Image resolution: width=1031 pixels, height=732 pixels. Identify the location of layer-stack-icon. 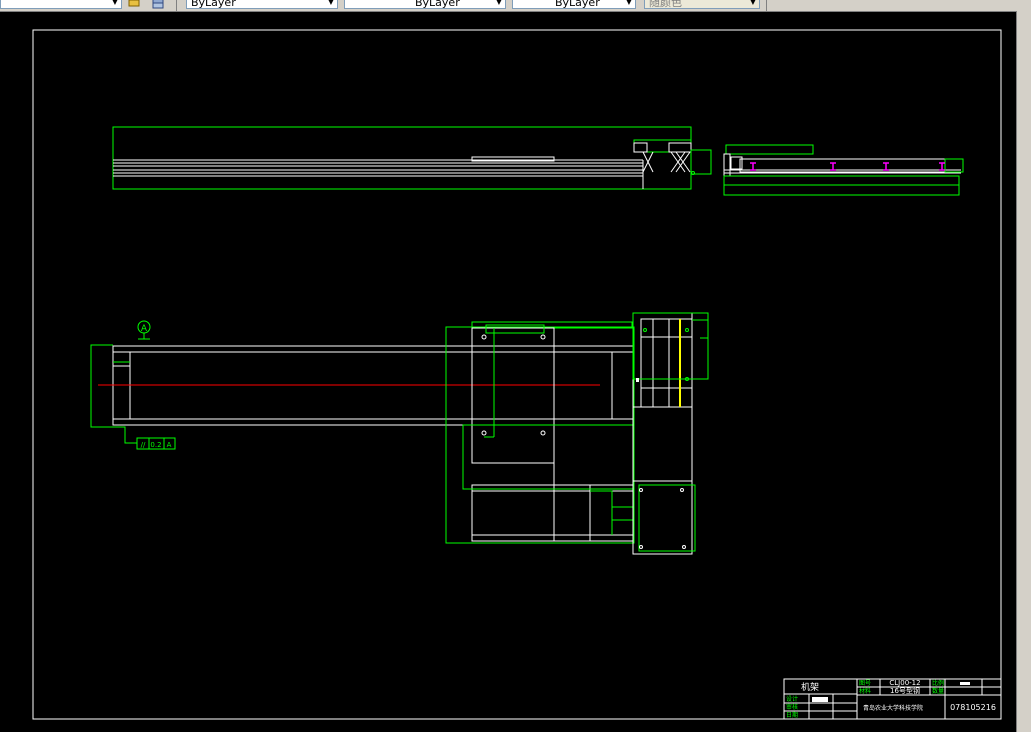
(158, 4).